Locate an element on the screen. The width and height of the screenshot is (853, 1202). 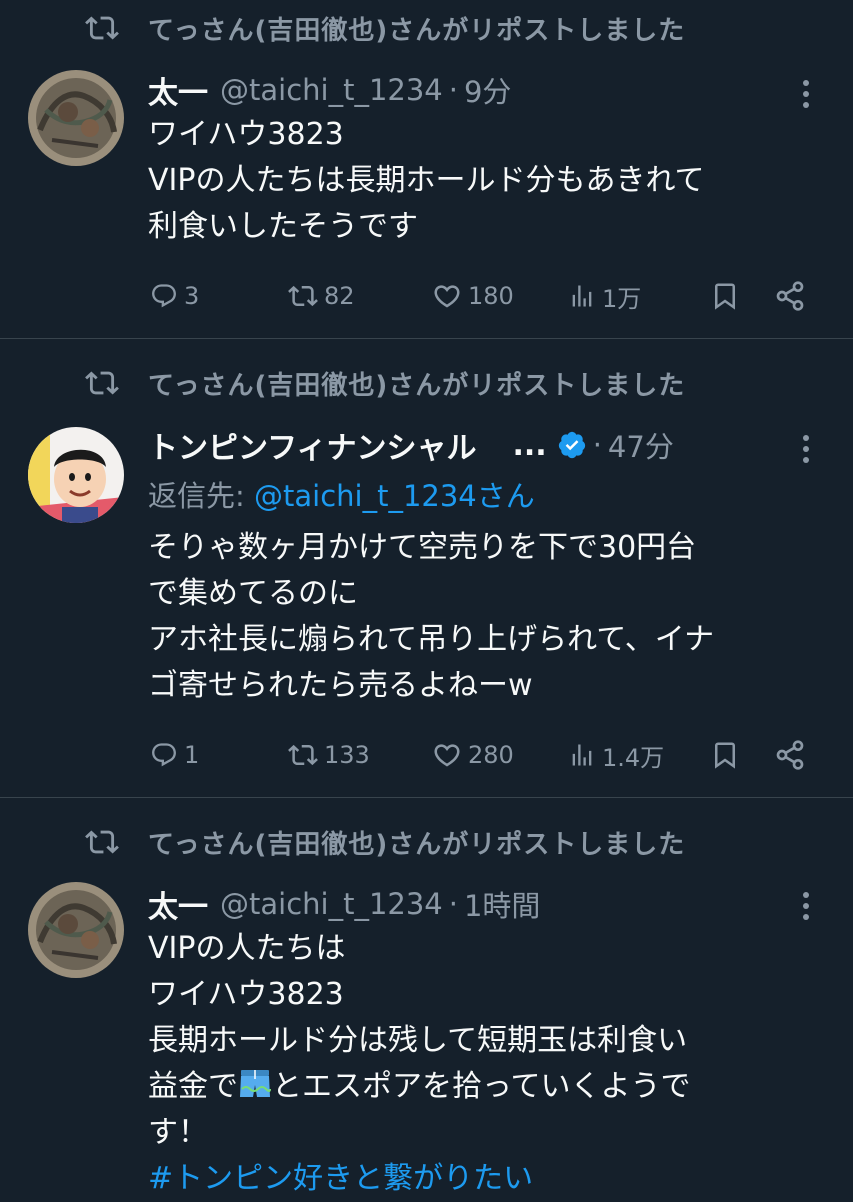
text-line: 益金で とエスポアを拾っていくようで is located at coordinates (493, 1087).